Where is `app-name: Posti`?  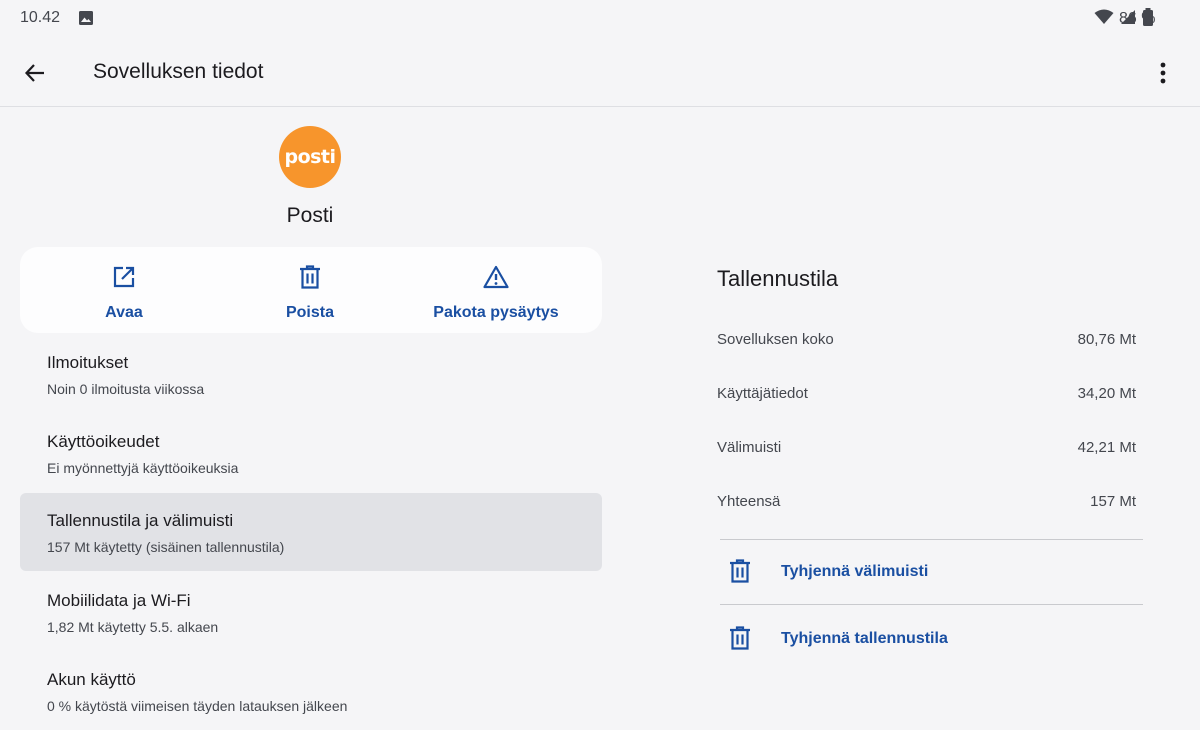
app-name: Posti is located at coordinates (310, 215).